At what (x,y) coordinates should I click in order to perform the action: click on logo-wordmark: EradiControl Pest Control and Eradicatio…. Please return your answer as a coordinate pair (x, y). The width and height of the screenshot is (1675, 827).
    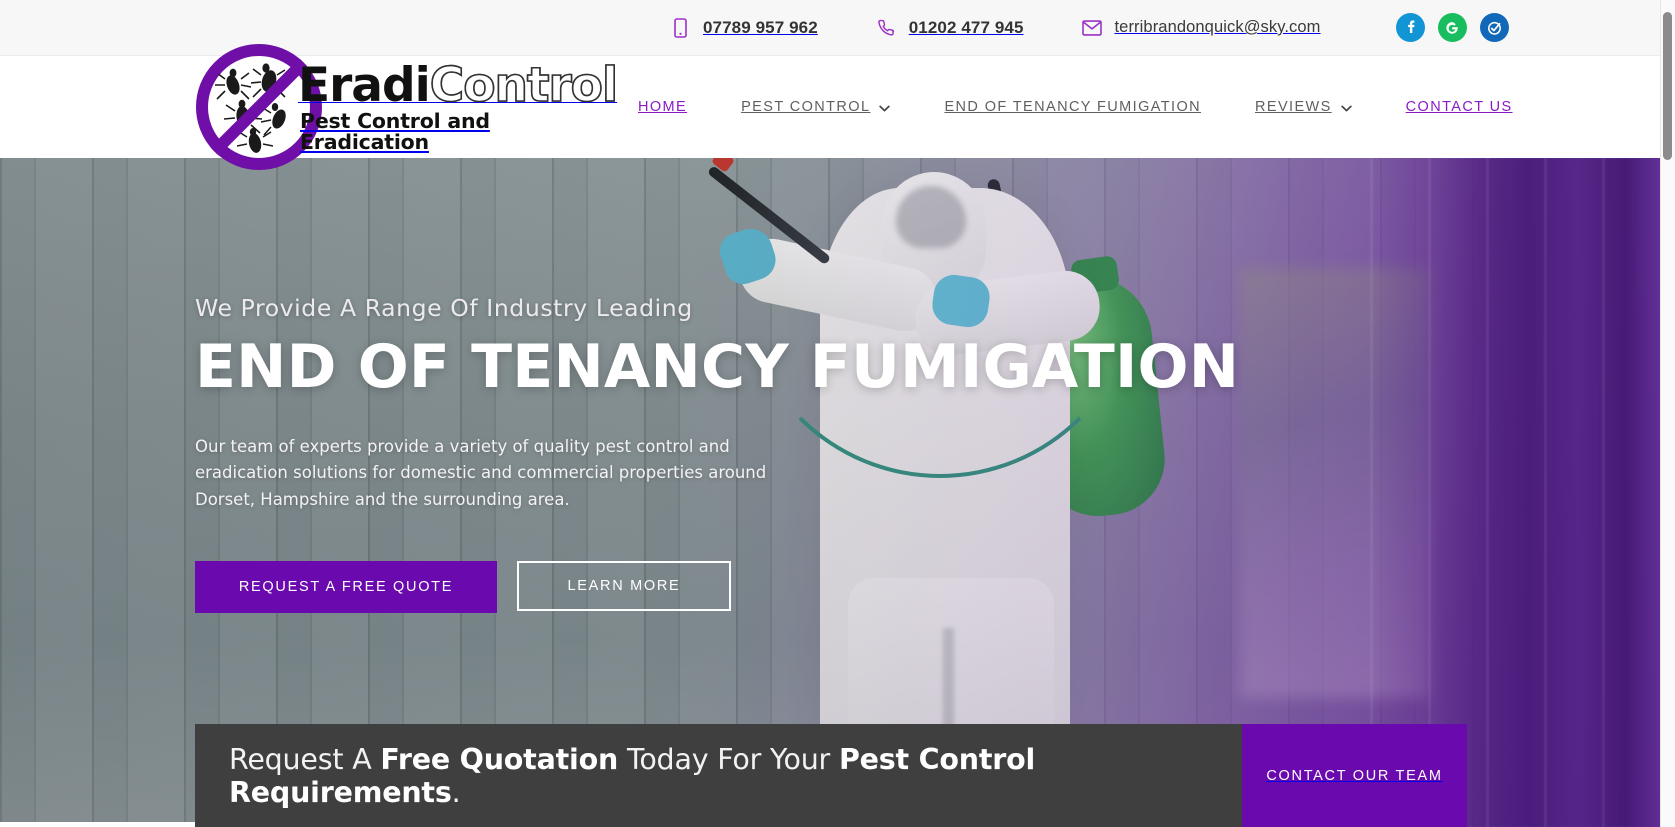
    Looking at the image, I should click on (458, 107).